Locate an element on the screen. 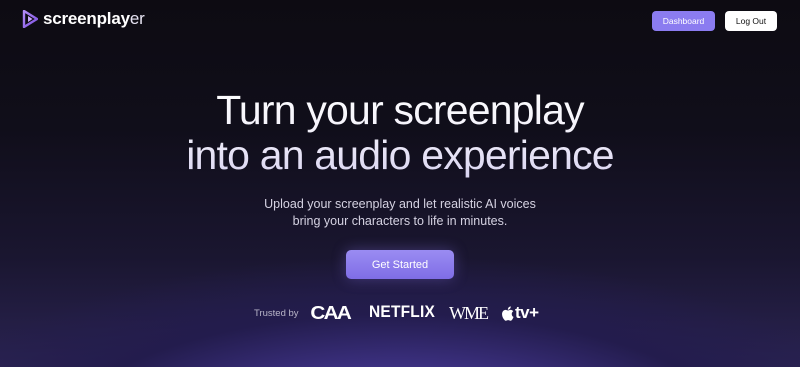 The image size is (800, 367). caa-logo: CAA is located at coordinates (330, 312).